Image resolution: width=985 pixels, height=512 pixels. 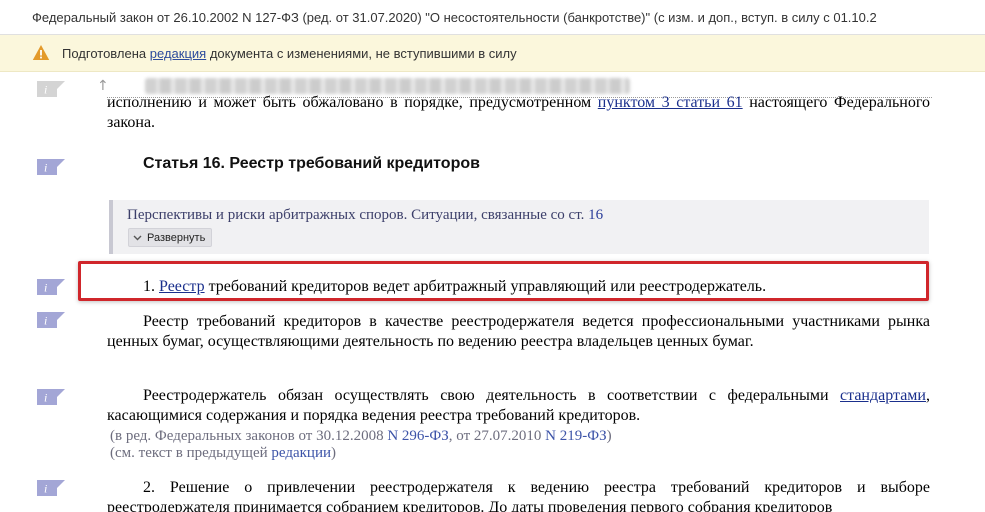 I want to click on point-3-article-61-link: пунктом 3 статьи 61, so click(x=670, y=102).